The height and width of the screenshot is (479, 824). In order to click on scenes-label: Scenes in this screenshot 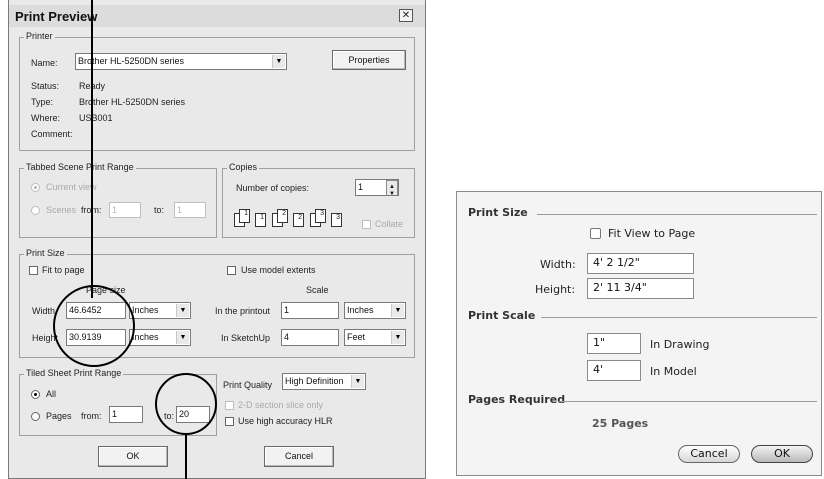, I will do `click(61, 210)`.